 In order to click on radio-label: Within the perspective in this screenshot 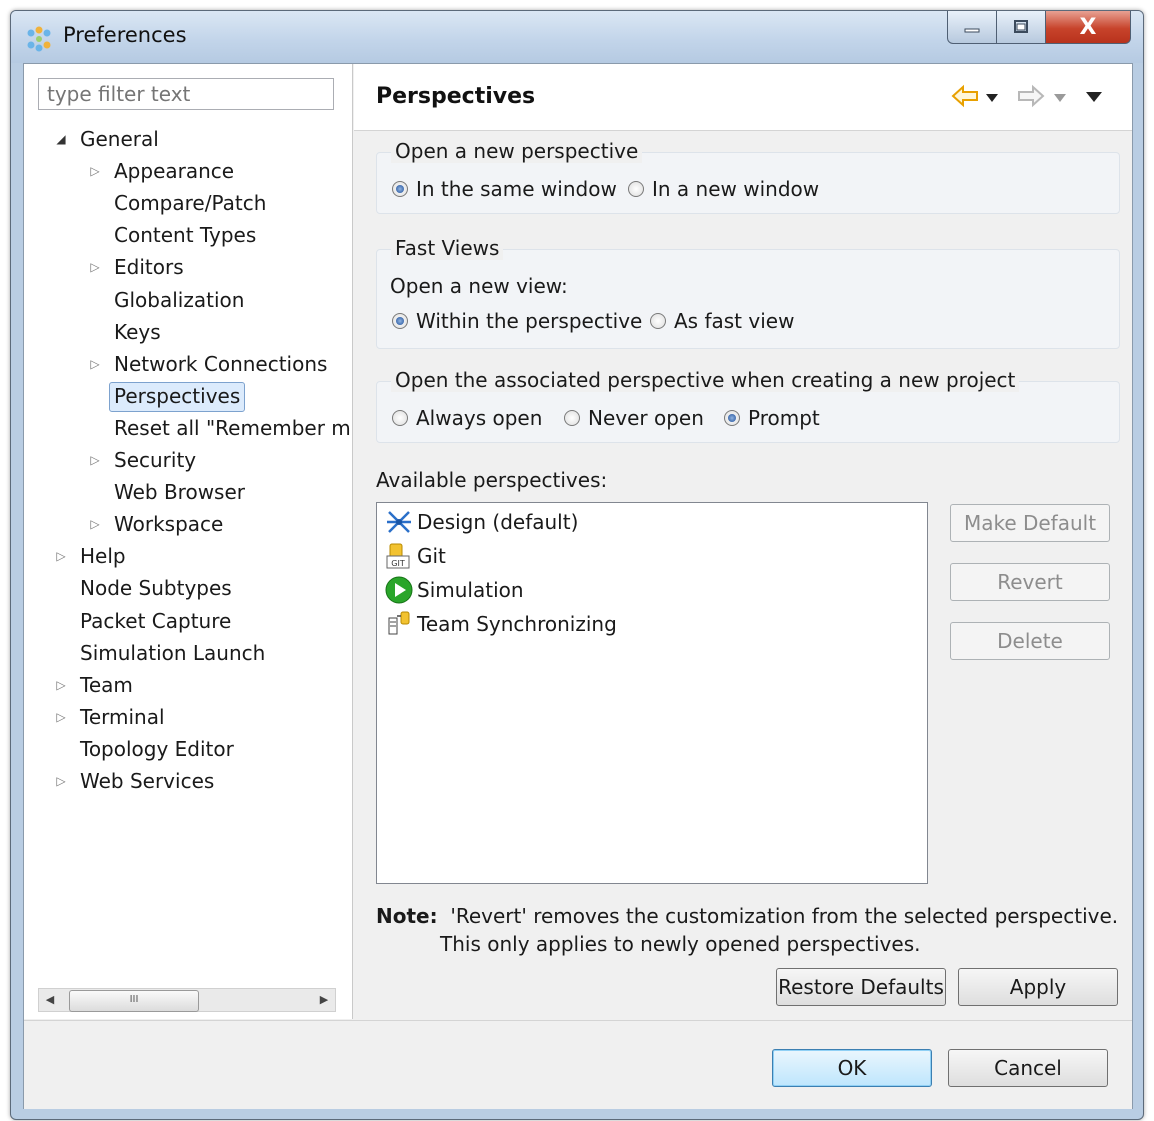, I will do `click(529, 321)`.